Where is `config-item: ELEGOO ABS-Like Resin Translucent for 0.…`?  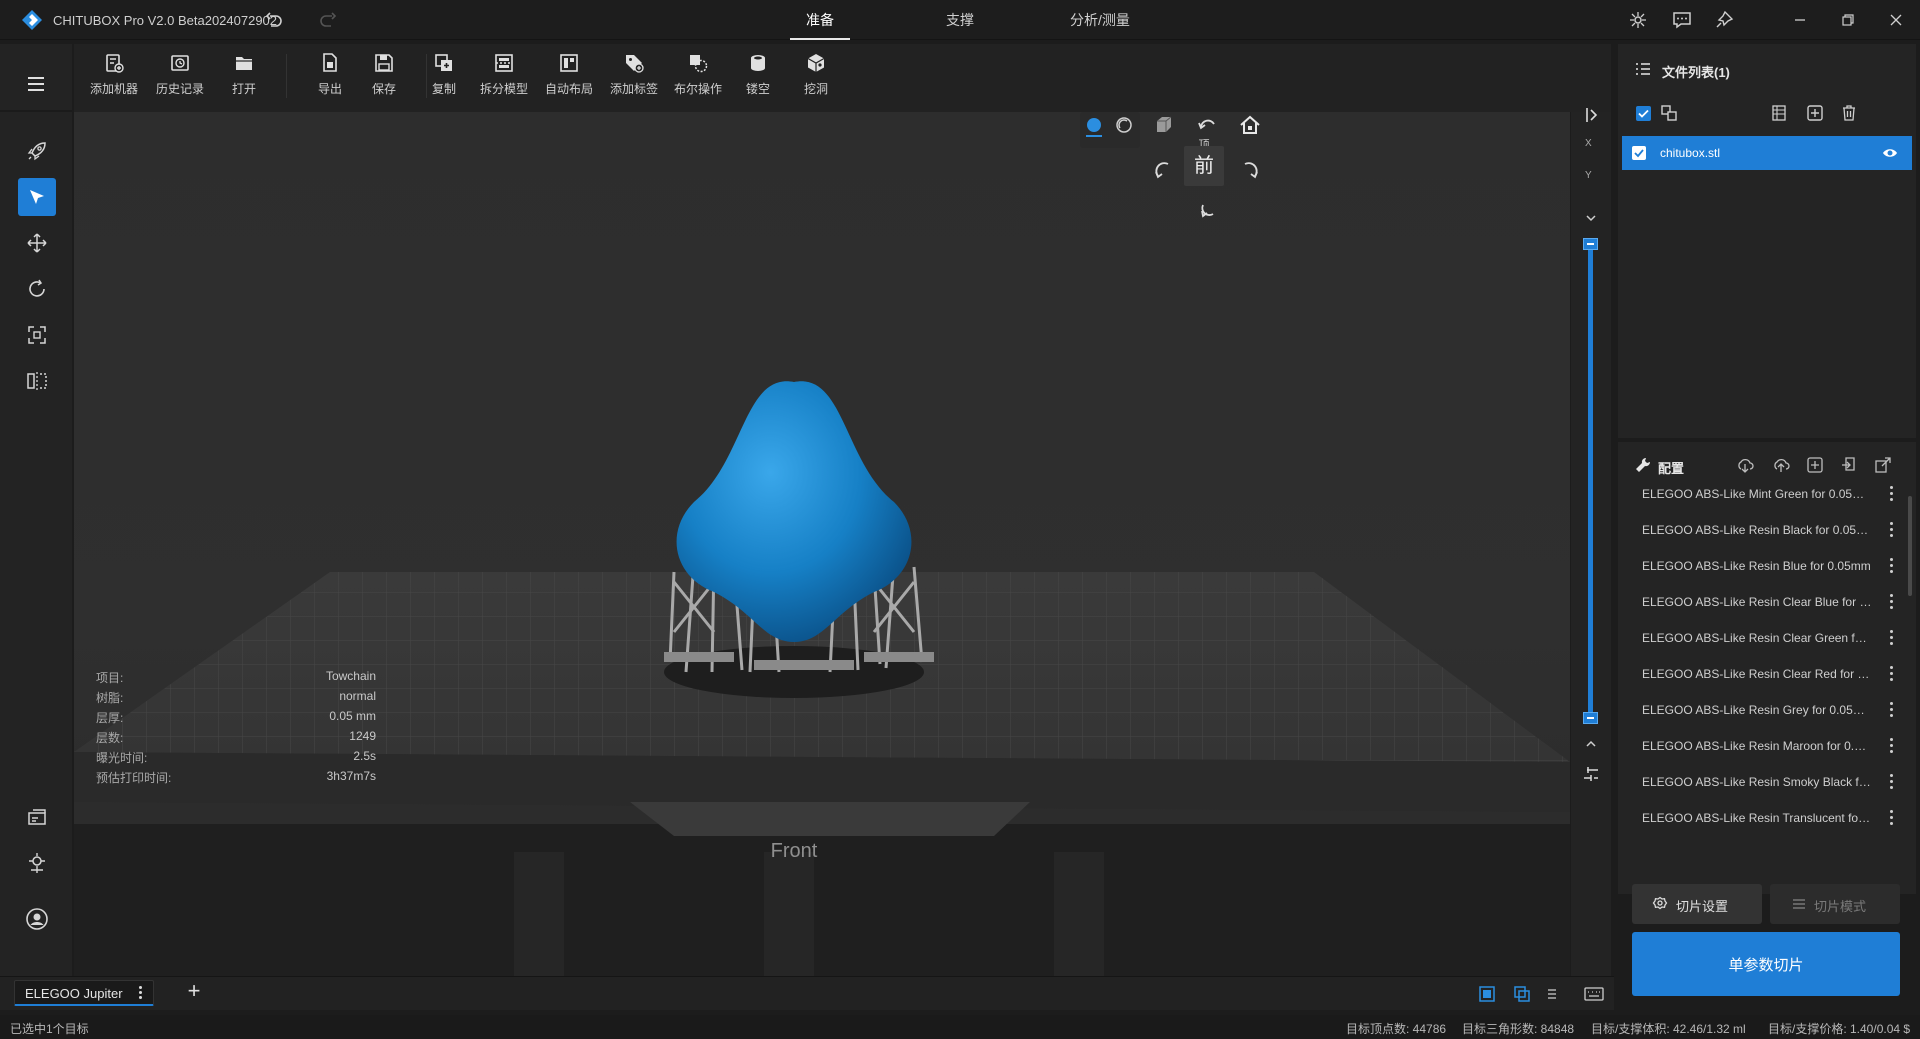 config-item: ELEGOO ABS-Like Resin Translucent for 0.… is located at coordinates (1757, 818).